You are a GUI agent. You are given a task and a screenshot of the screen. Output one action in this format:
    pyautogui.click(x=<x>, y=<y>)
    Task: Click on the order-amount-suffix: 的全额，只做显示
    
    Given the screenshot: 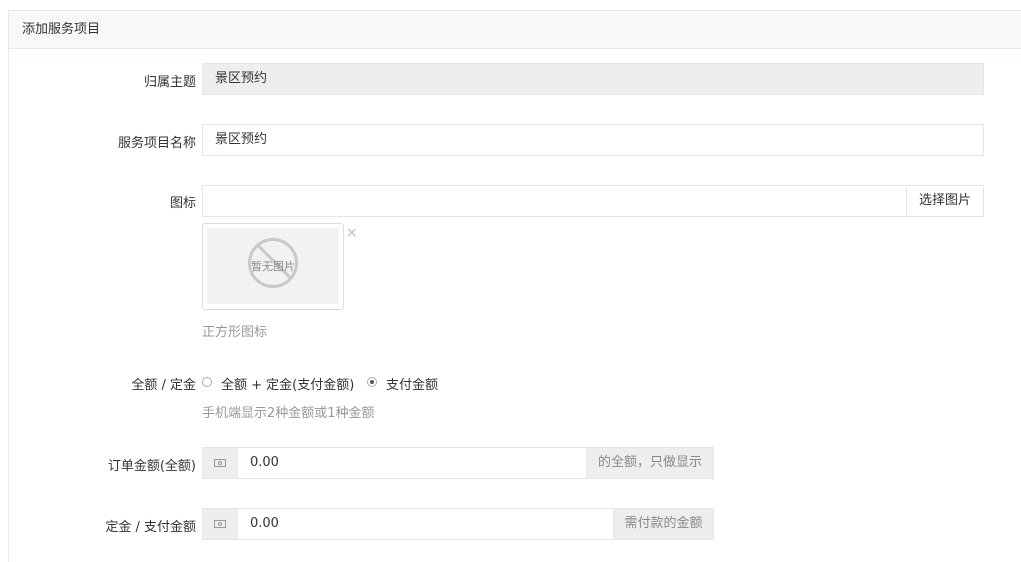 What is the action you would take?
    pyautogui.click(x=650, y=463)
    